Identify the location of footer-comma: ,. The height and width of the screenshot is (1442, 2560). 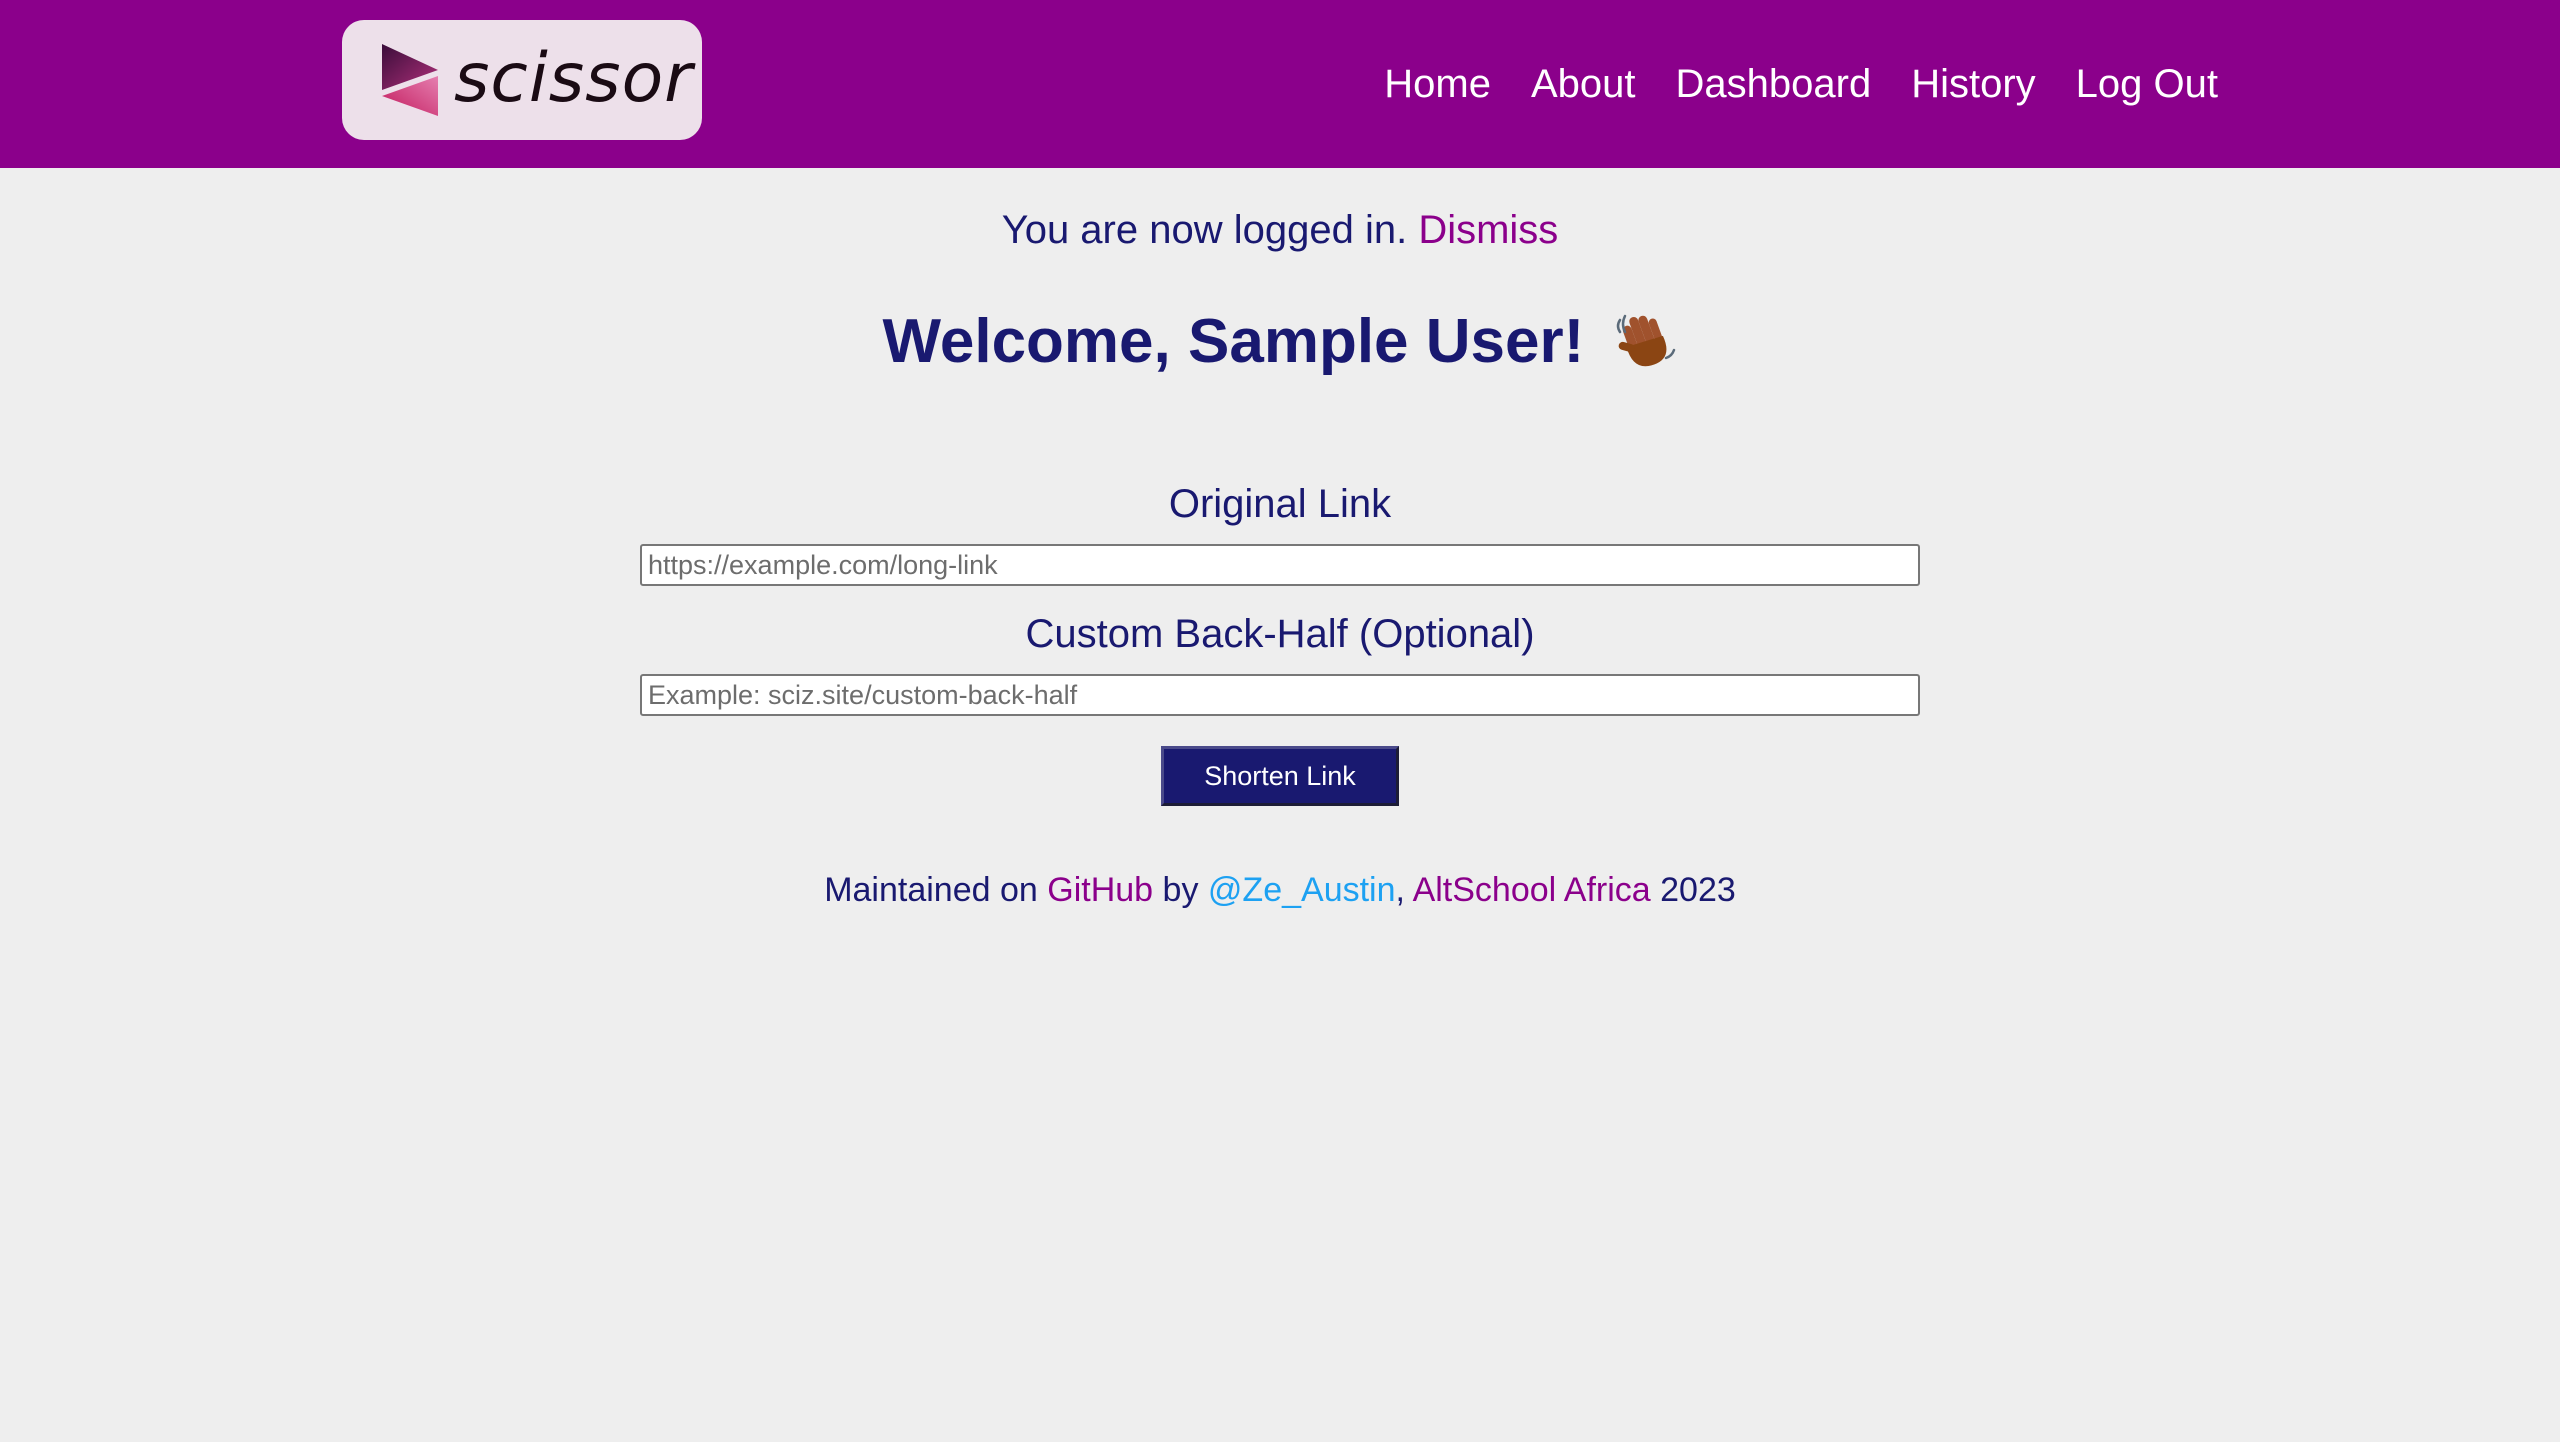
(1400, 890).